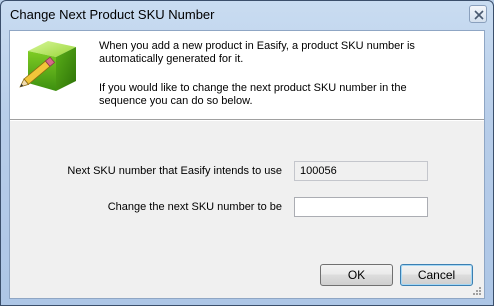 The width and height of the screenshot is (494, 306). I want to click on change-sku-input, so click(361, 207).